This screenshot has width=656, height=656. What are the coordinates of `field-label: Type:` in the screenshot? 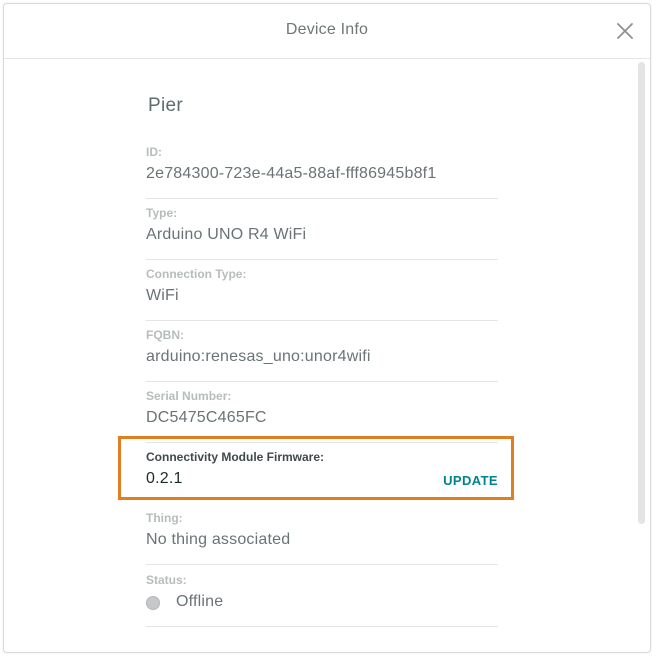 It's located at (162, 213).